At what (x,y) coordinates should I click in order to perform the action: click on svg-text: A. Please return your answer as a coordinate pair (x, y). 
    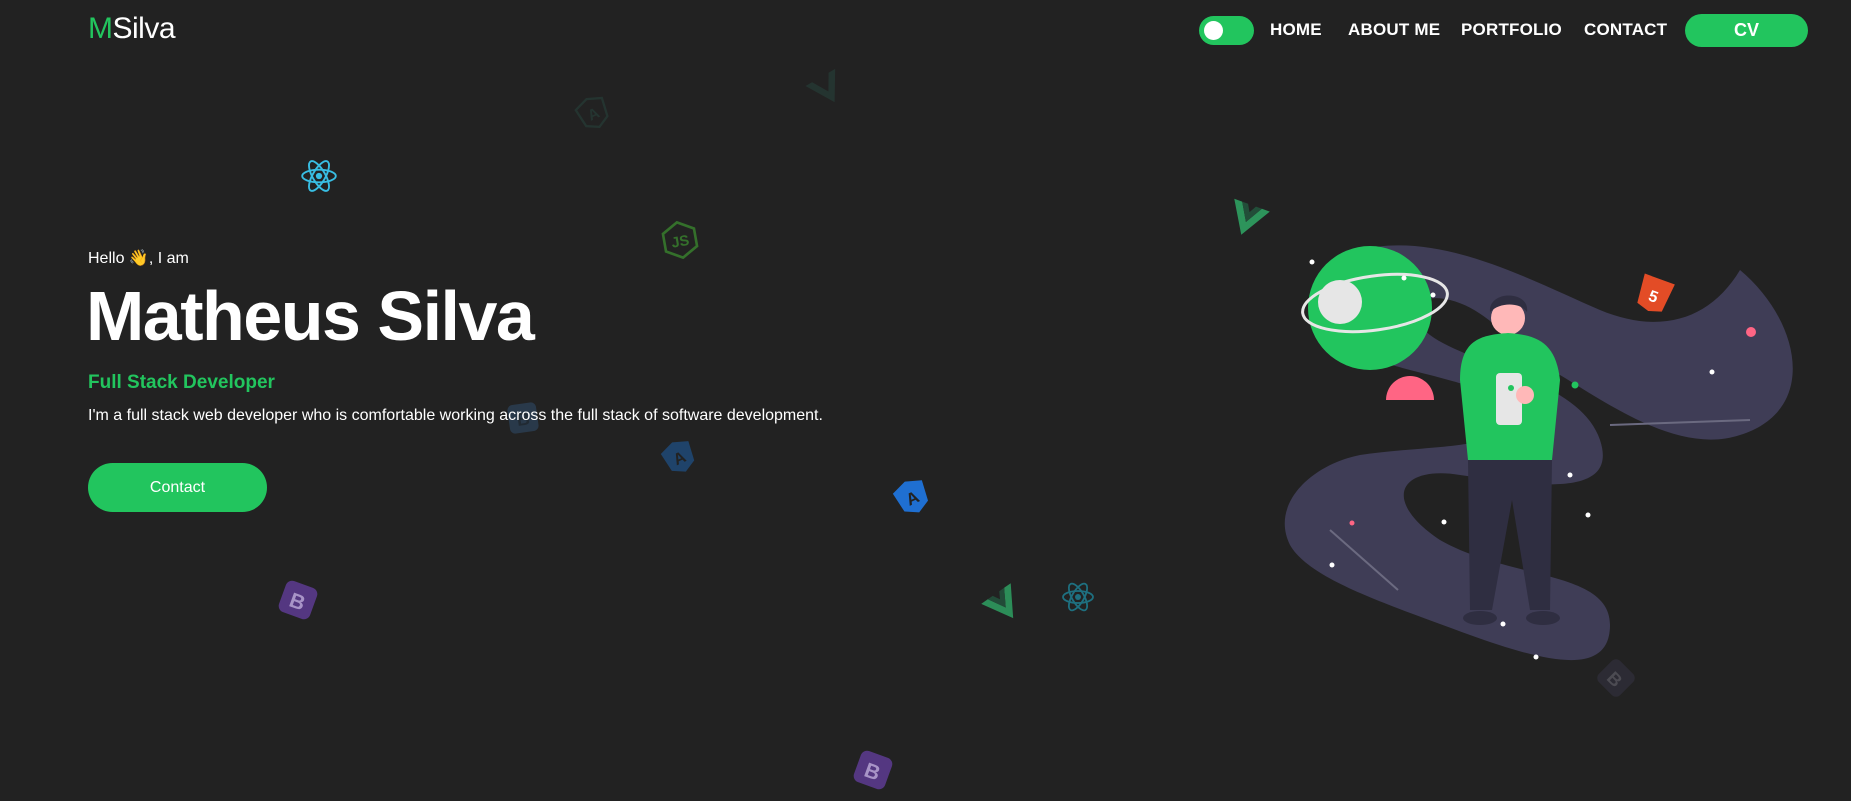
    Looking at the image, I should click on (593, 115).